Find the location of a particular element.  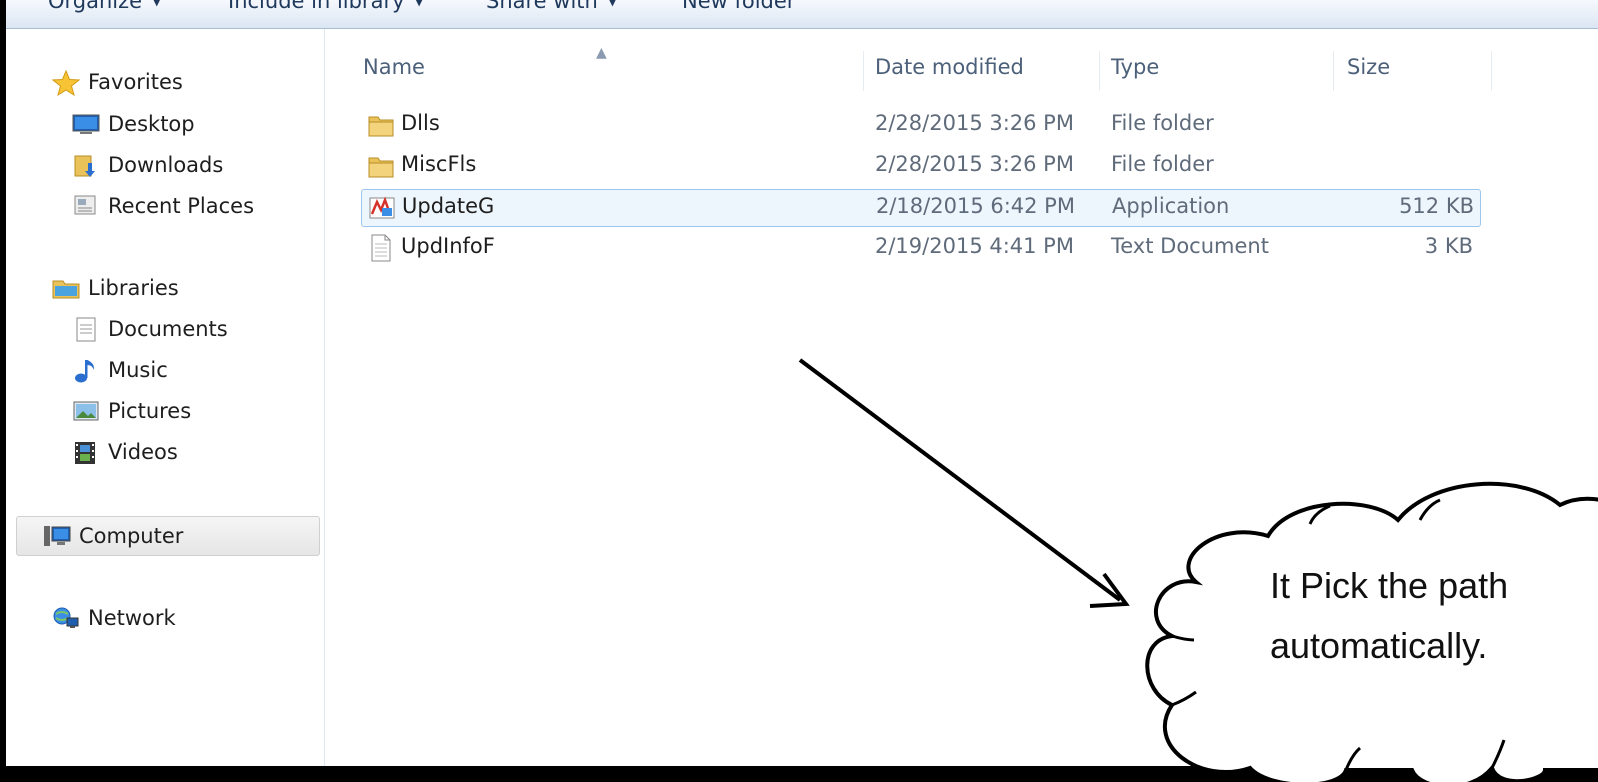

file-name: MiscFls is located at coordinates (439, 164).